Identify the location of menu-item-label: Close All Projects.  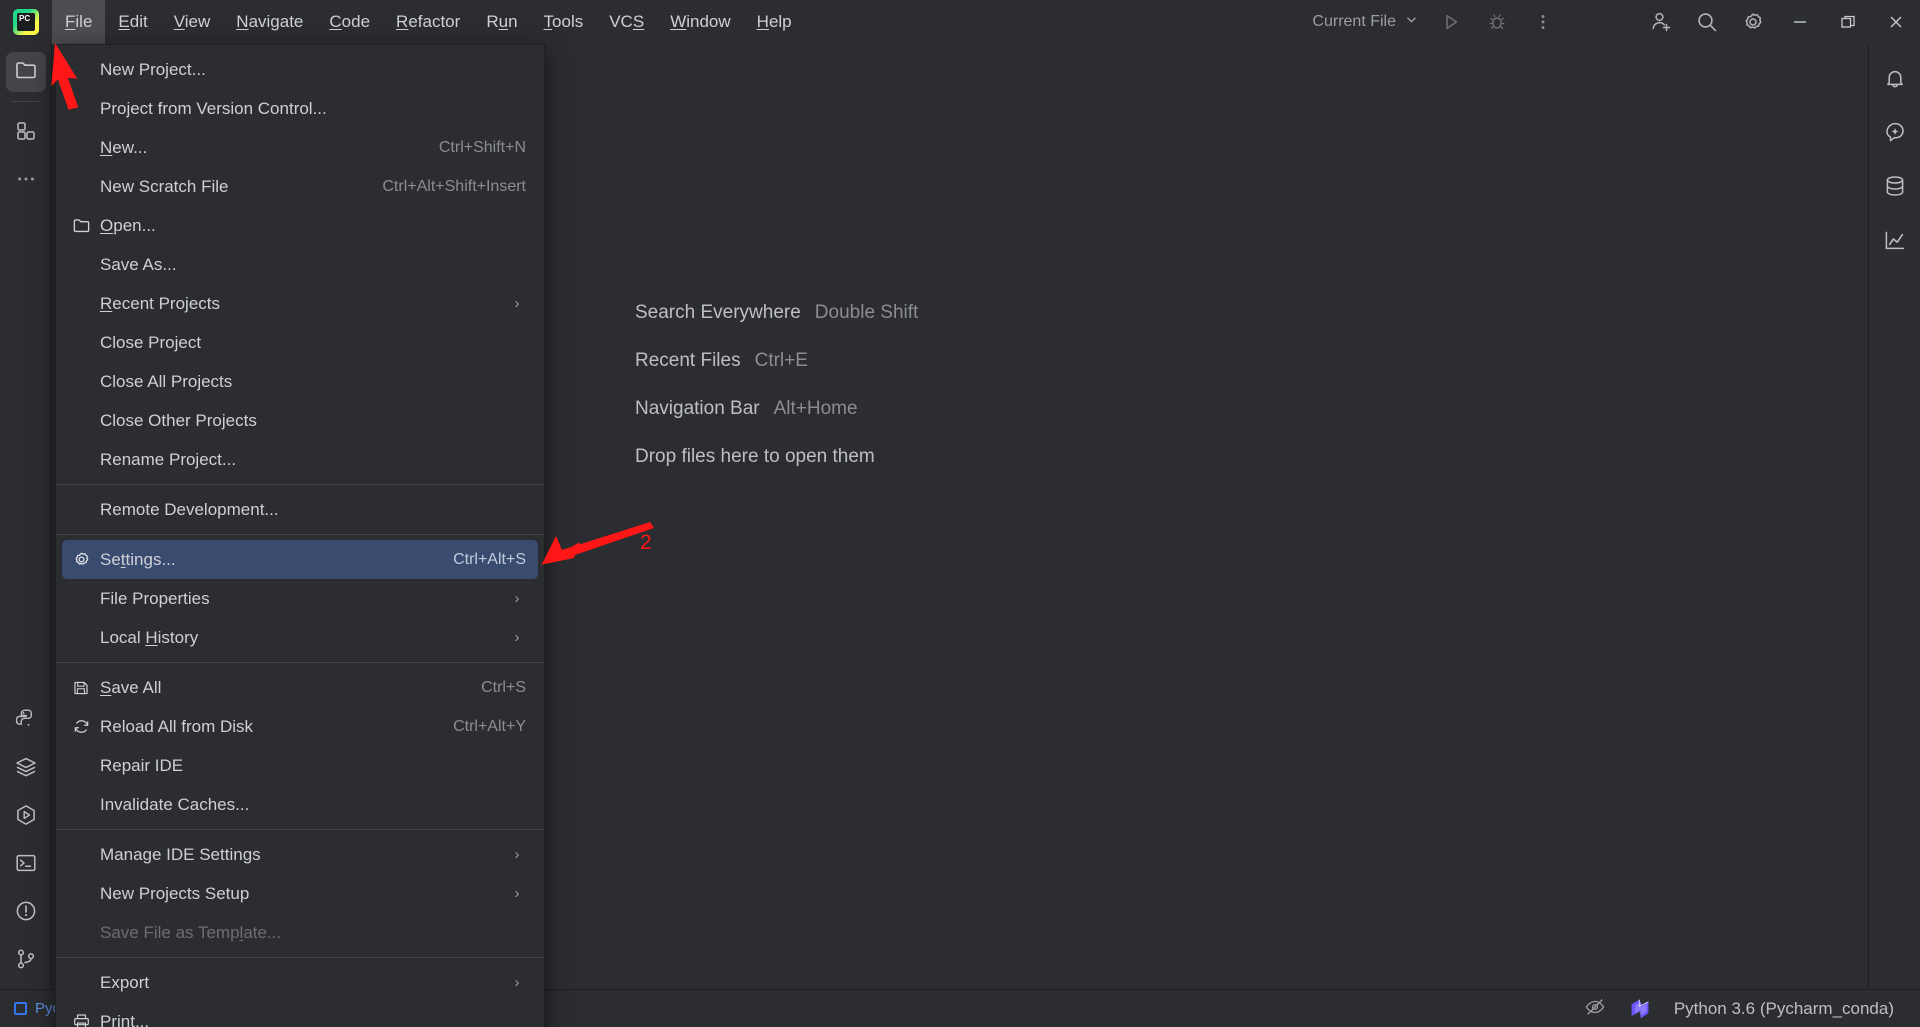
(166, 381).